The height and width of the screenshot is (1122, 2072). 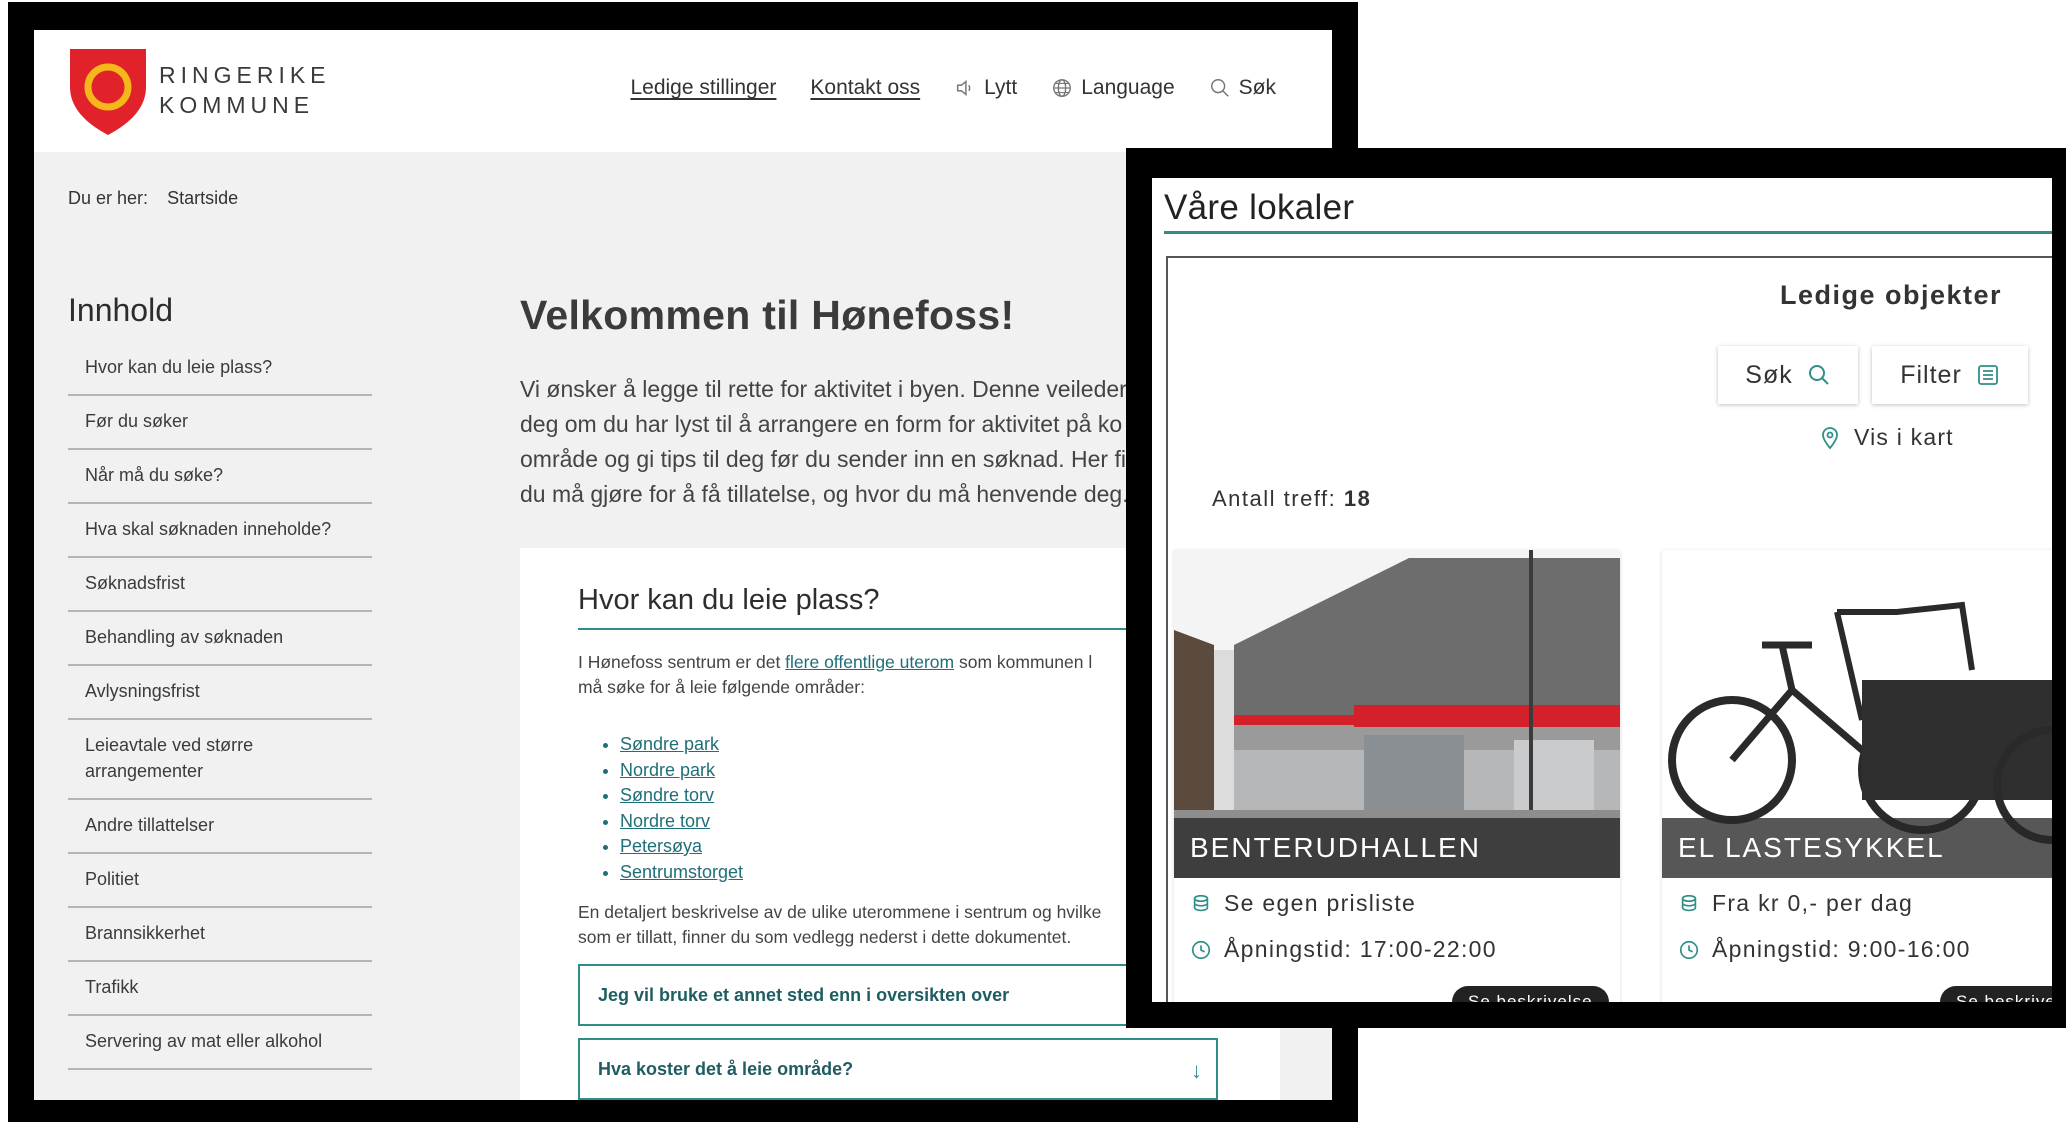 I want to click on object-price-text: Fra kr 0,- per dag, so click(x=1813, y=903).